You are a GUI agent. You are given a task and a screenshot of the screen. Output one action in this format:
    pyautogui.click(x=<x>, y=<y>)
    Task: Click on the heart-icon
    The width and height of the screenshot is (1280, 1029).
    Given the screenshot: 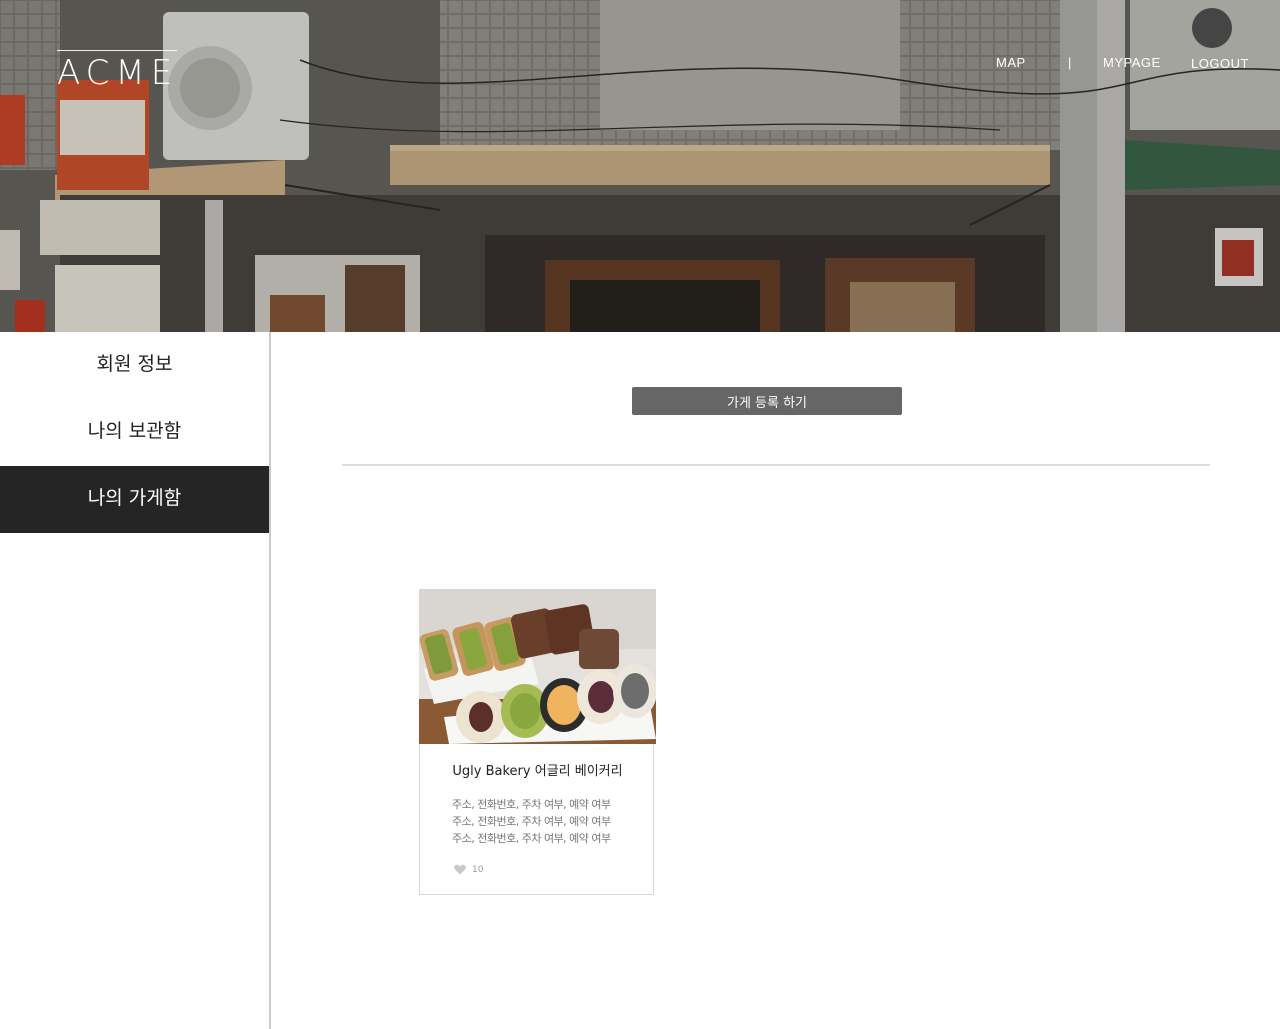 What is the action you would take?
    pyautogui.click(x=460, y=869)
    